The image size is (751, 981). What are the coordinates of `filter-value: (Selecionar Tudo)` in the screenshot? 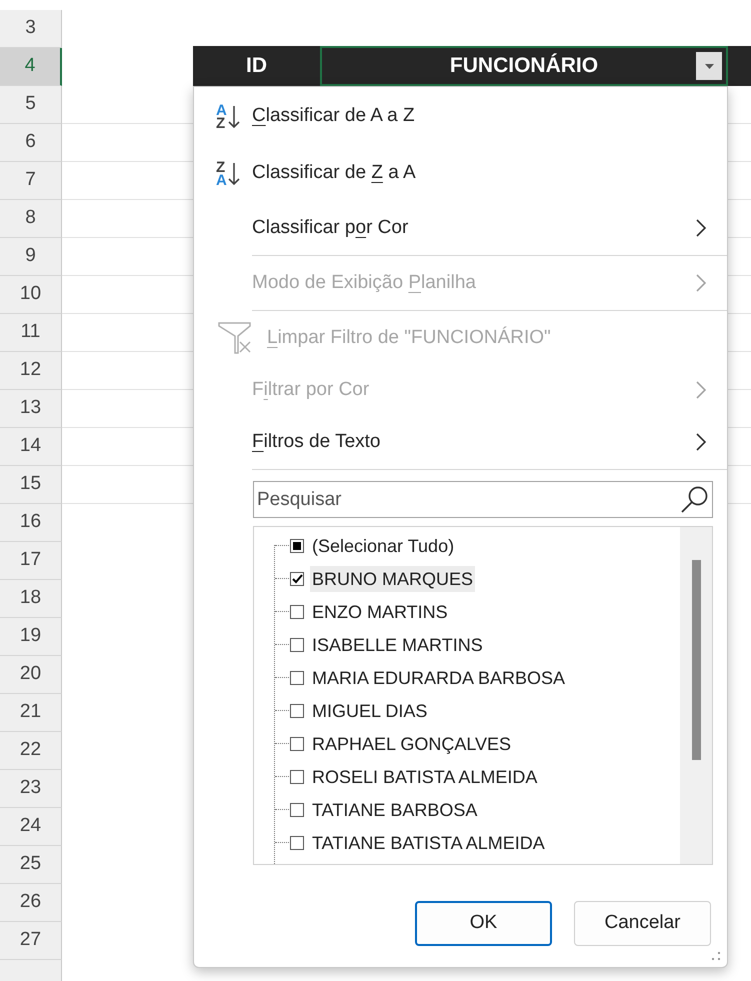 It's located at (383, 545).